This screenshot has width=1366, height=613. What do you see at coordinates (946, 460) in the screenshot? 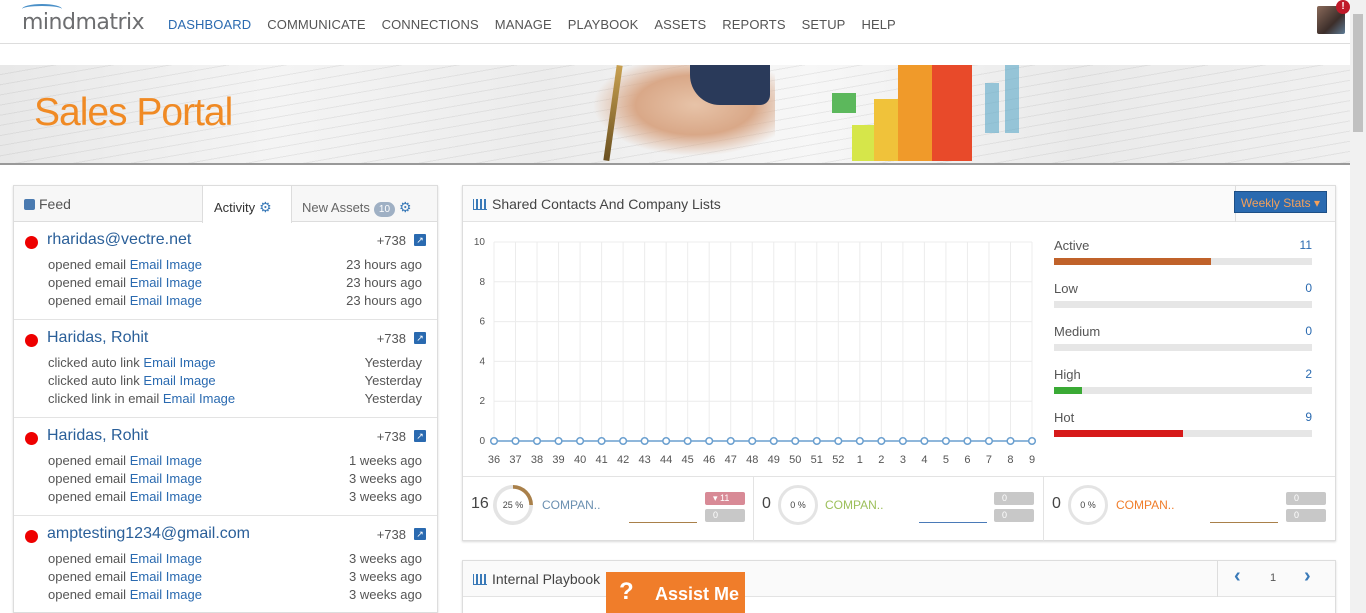
I see `x-tick-label: 5` at bounding box center [946, 460].